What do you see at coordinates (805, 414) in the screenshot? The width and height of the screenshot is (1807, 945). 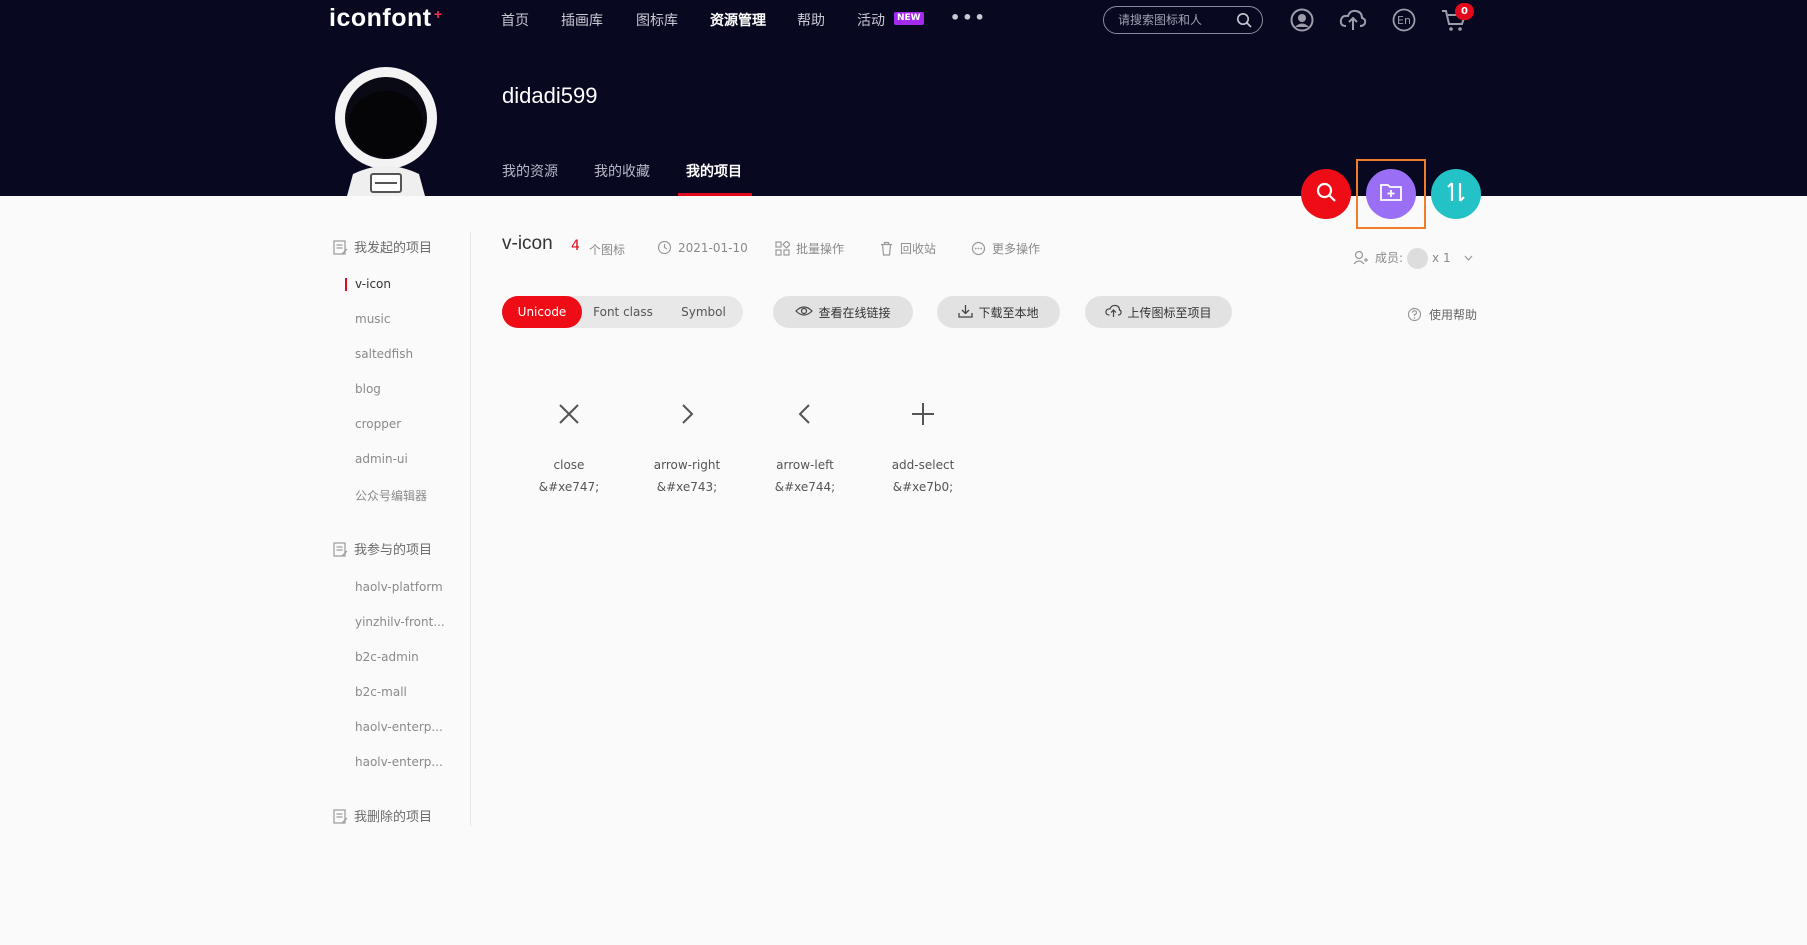 I see `arrow-left-icon` at bounding box center [805, 414].